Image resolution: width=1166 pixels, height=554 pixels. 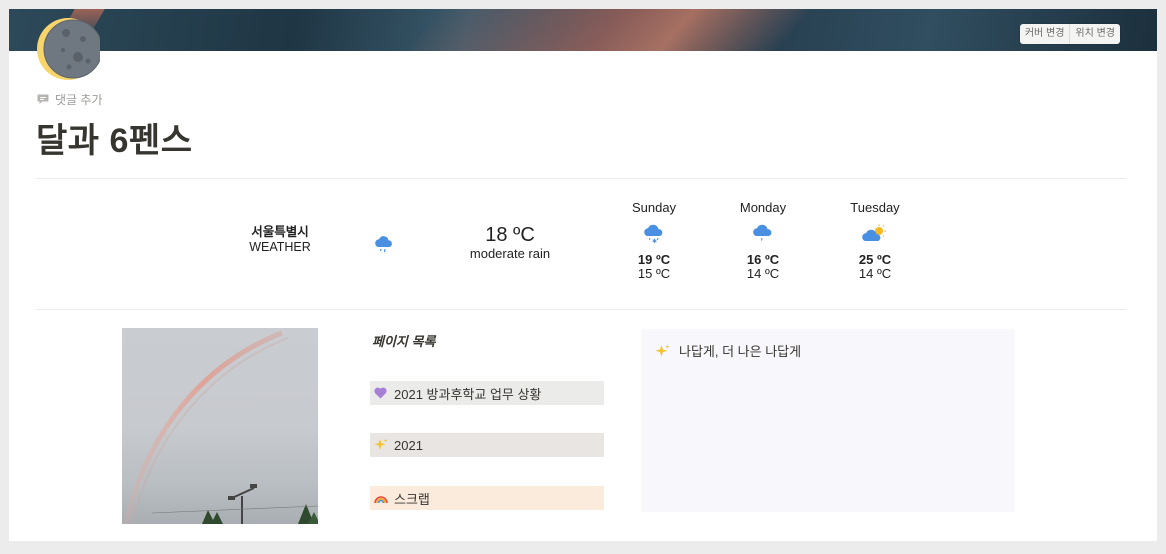 I want to click on forecast-day-name: Monday, so click(x=763, y=207).